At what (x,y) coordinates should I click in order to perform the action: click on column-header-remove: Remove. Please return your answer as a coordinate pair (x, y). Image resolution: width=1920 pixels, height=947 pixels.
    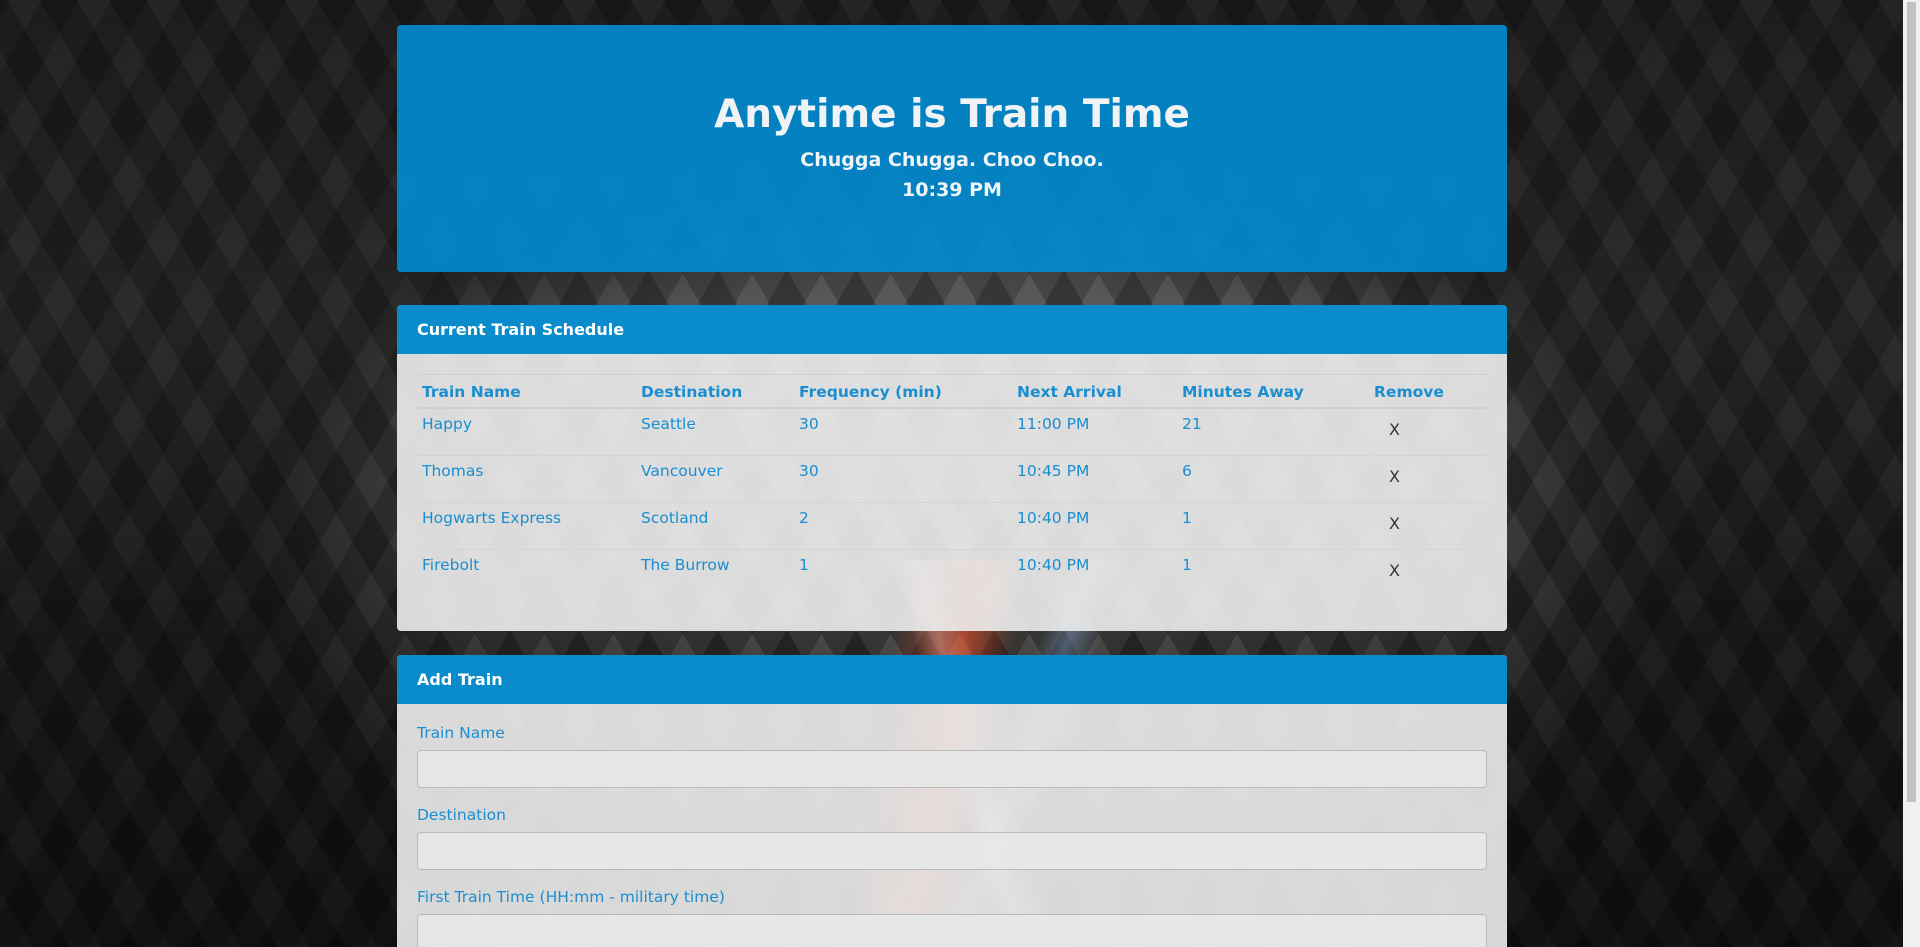
    Looking at the image, I should click on (1428, 391).